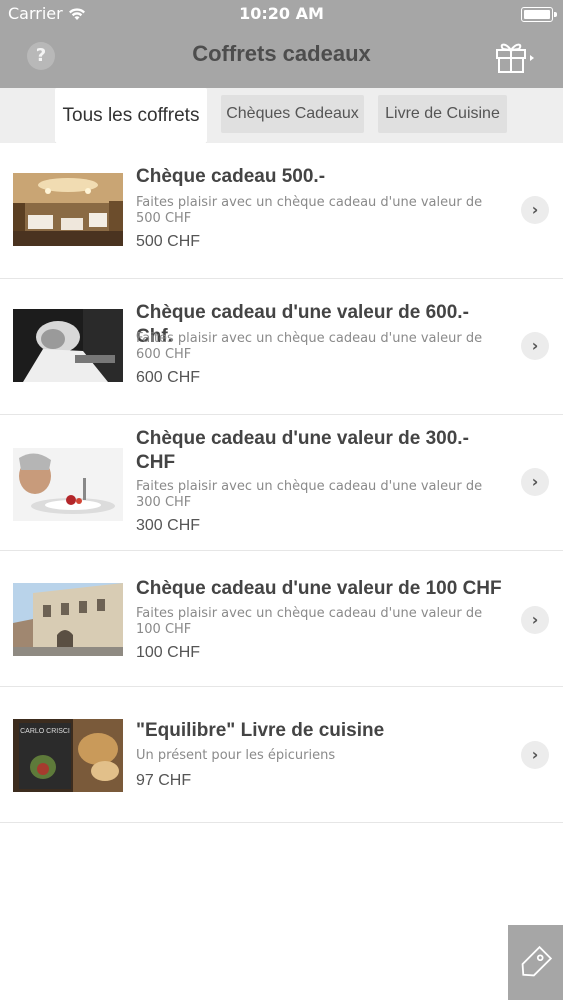 This screenshot has width=563, height=1004. What do you see at coordinates (292, 114) in the screenshot?
I see `tab-gift-cheques: Chèques Cadeaux` at bounding box center [292, 114].